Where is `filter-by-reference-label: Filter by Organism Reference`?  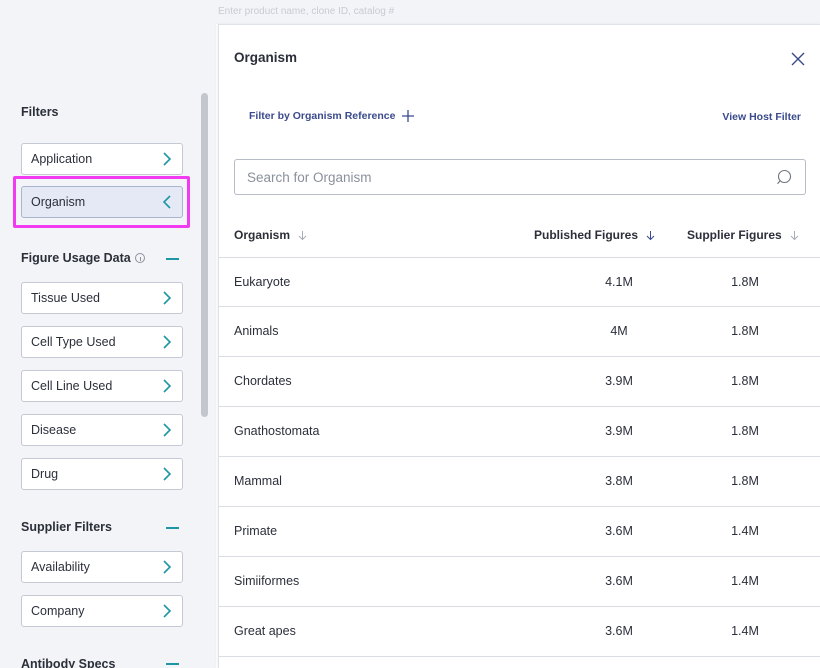
filter-by-reference-label: Filter by Organism Reference is located at coordinates (322, 116).